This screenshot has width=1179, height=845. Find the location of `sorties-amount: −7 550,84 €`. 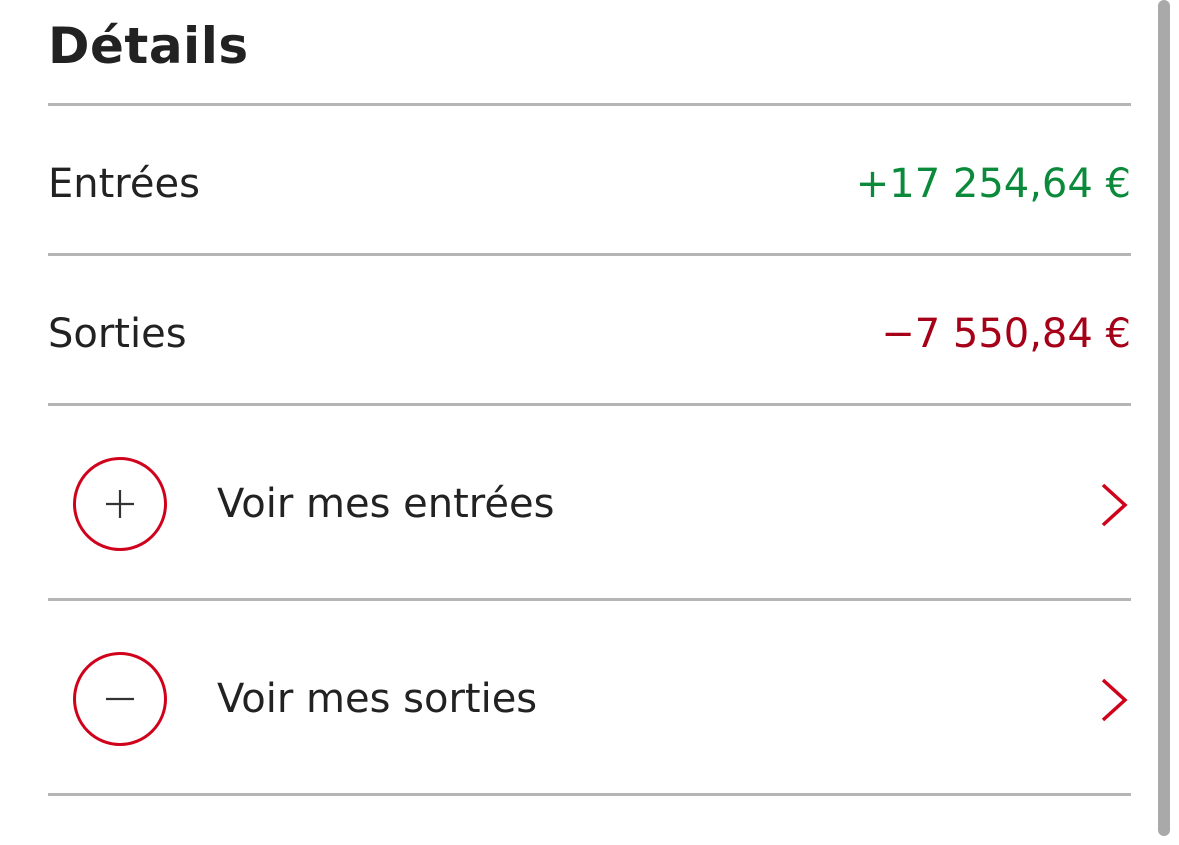

sorties-amount: −7 550,84 € is located at coordinates (1006, 334).